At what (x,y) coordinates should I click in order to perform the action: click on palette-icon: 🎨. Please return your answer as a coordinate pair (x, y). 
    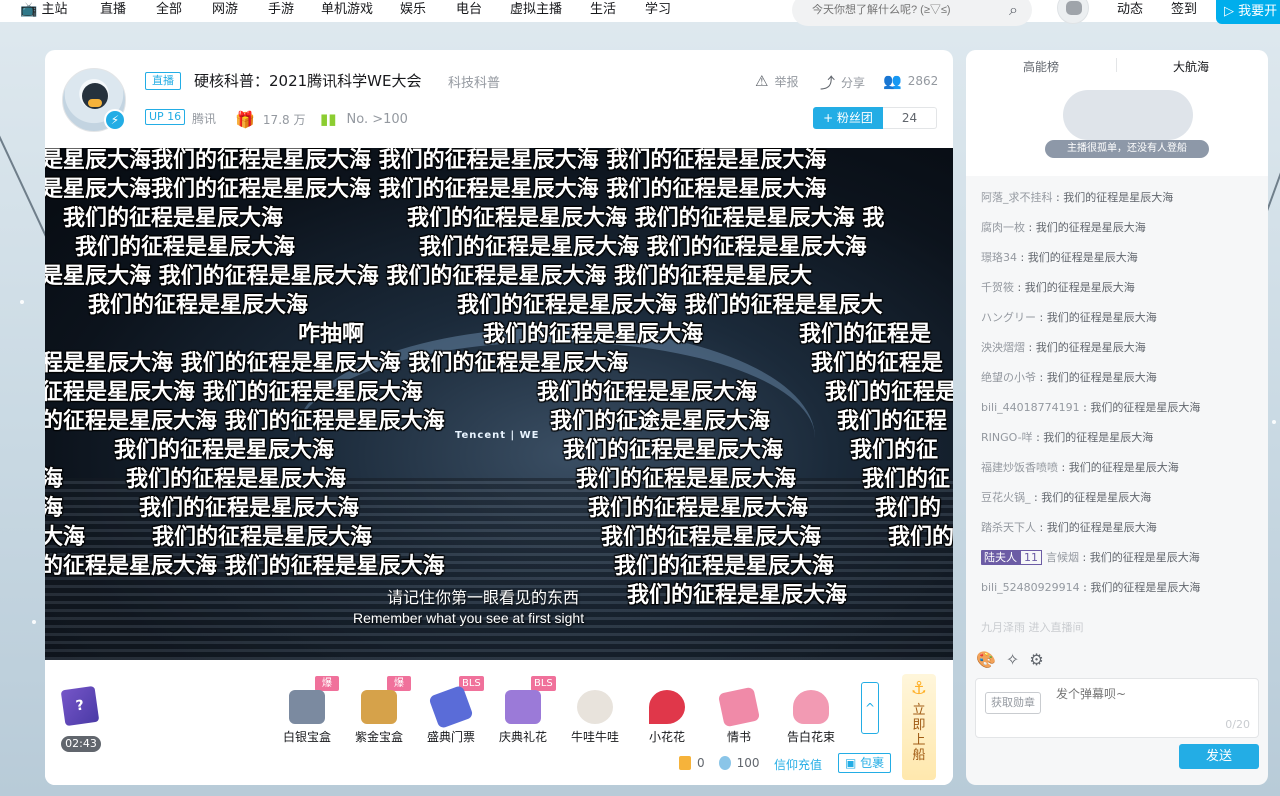
    Looking at the image, I should click on (986, 659).